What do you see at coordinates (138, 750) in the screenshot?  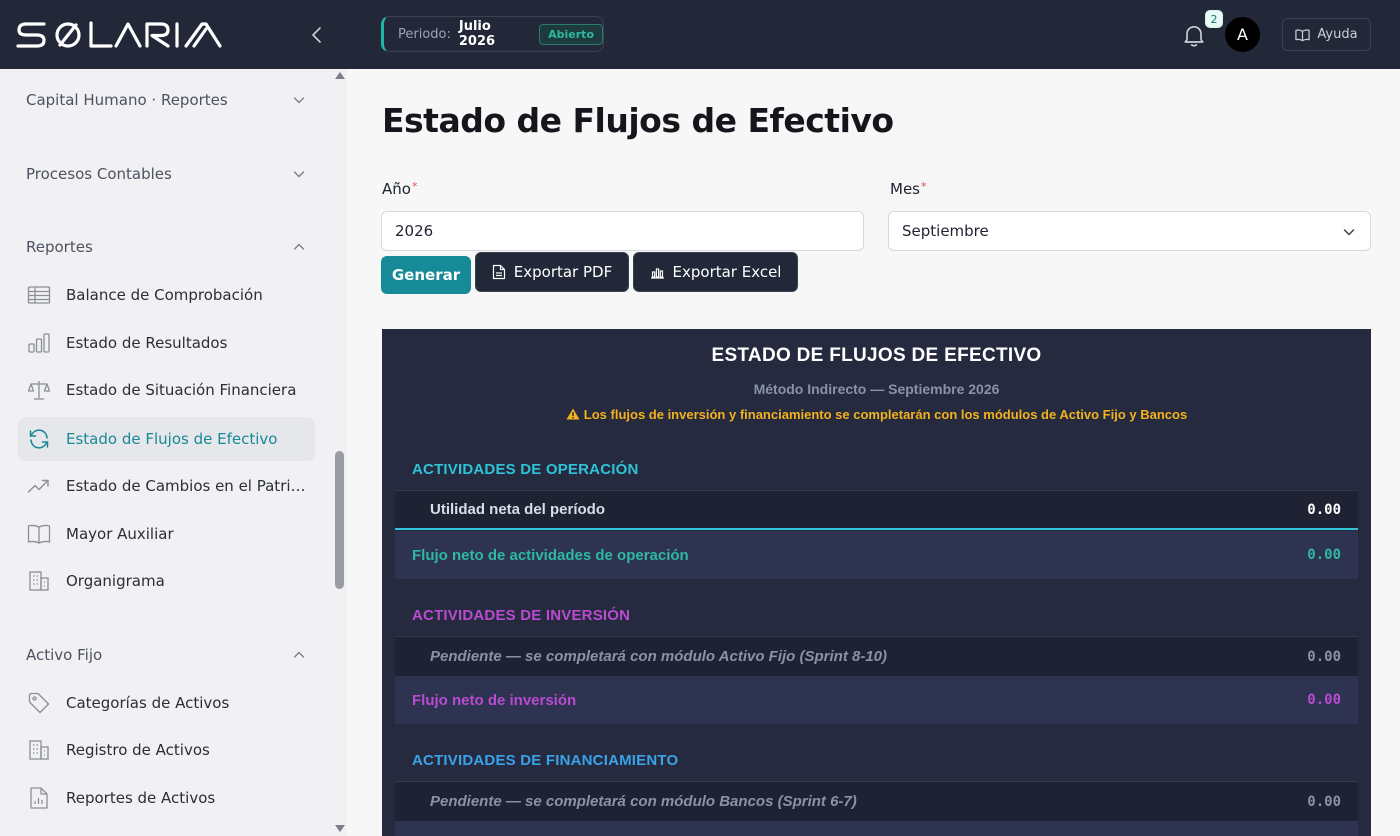 I see `sidebar-item-label: Registro de Activos` at bounding box center [138, 750].